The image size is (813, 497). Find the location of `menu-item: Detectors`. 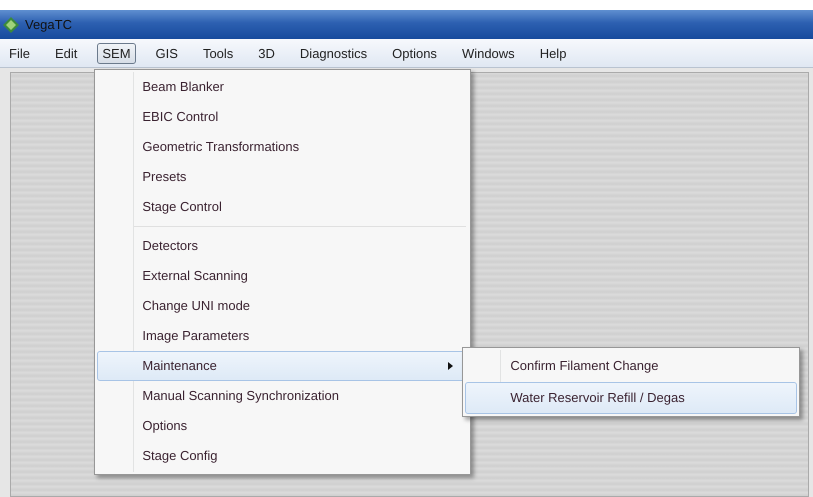

menu-item: Detectors is located at coordinates (282, 245).